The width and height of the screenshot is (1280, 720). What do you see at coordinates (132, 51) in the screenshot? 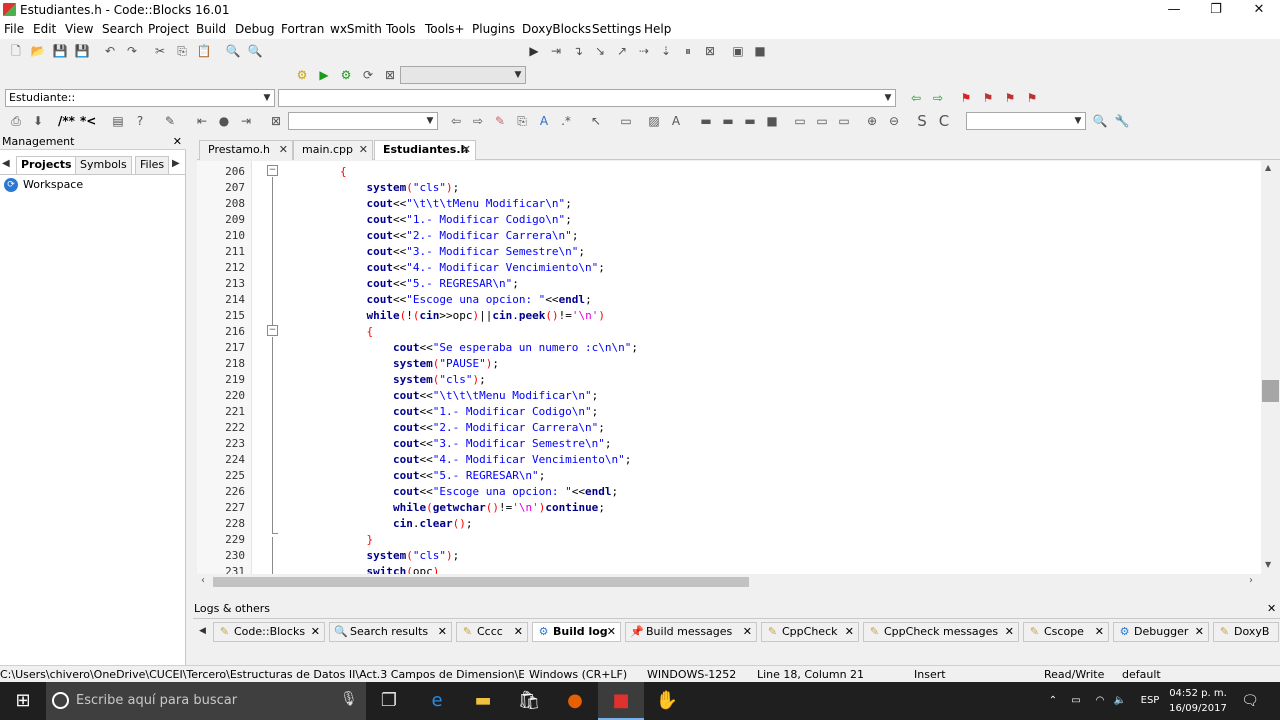
I see `redo-icon: ↷` at bounding box center [132, 51].